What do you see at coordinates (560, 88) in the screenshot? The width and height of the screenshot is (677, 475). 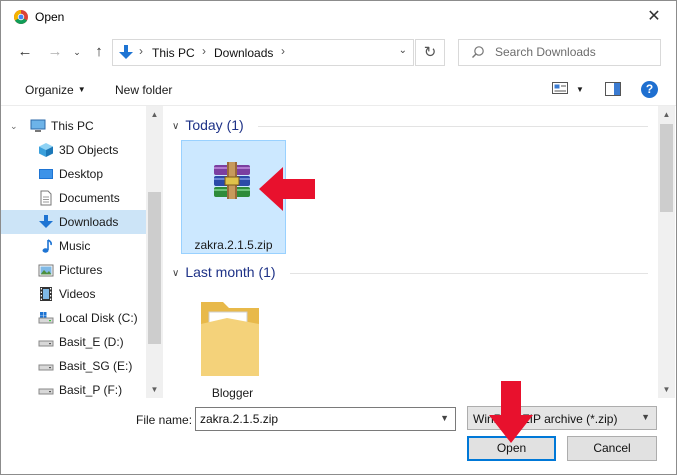 I see `change-view-icon` at bounding box center [560, 88].